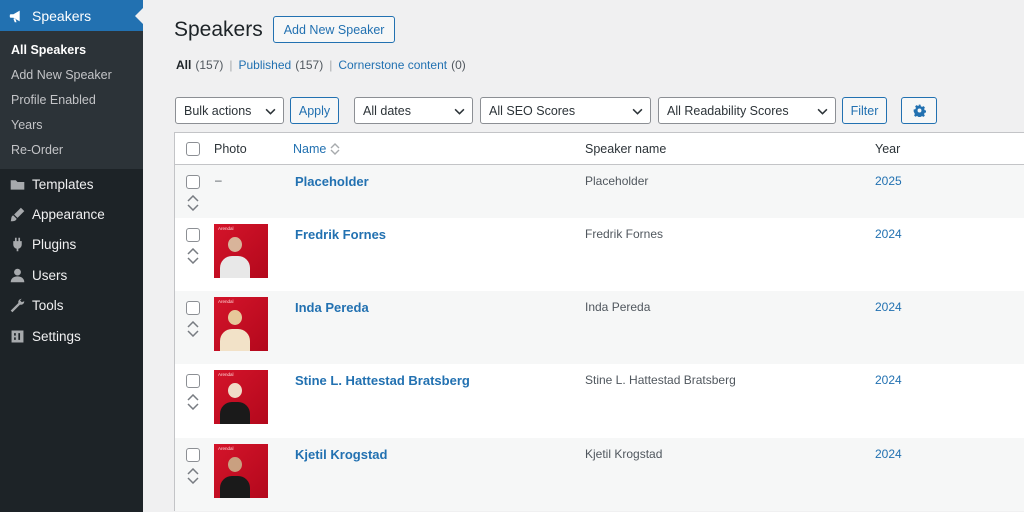 Image resolution: width=1024 pixels, height=512 pixels. Describe the element at coordinates (599, 328) in the screenshot. I see `table-row: Arendal Inda Pereda Inda Pereda 2024` at that location.